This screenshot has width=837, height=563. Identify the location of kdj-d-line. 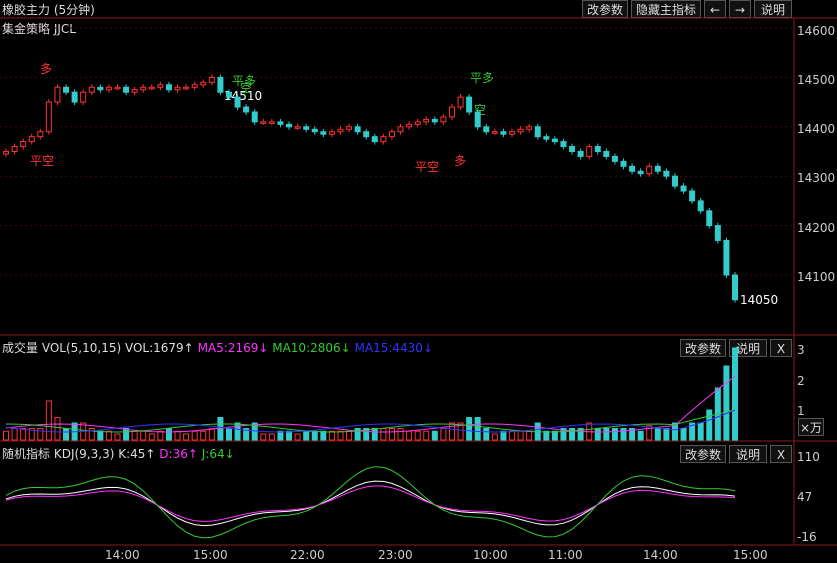
(370, 503).